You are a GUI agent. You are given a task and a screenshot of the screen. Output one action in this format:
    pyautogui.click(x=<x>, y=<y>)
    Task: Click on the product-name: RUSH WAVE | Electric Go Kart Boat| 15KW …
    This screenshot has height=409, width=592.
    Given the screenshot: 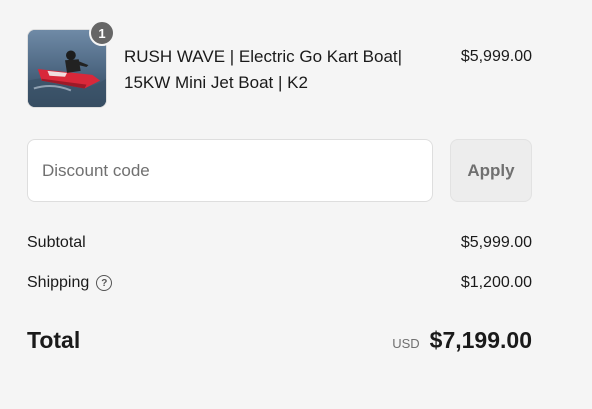 What is the action you would take?
    pyautogui.click(x=274, y=70)
    